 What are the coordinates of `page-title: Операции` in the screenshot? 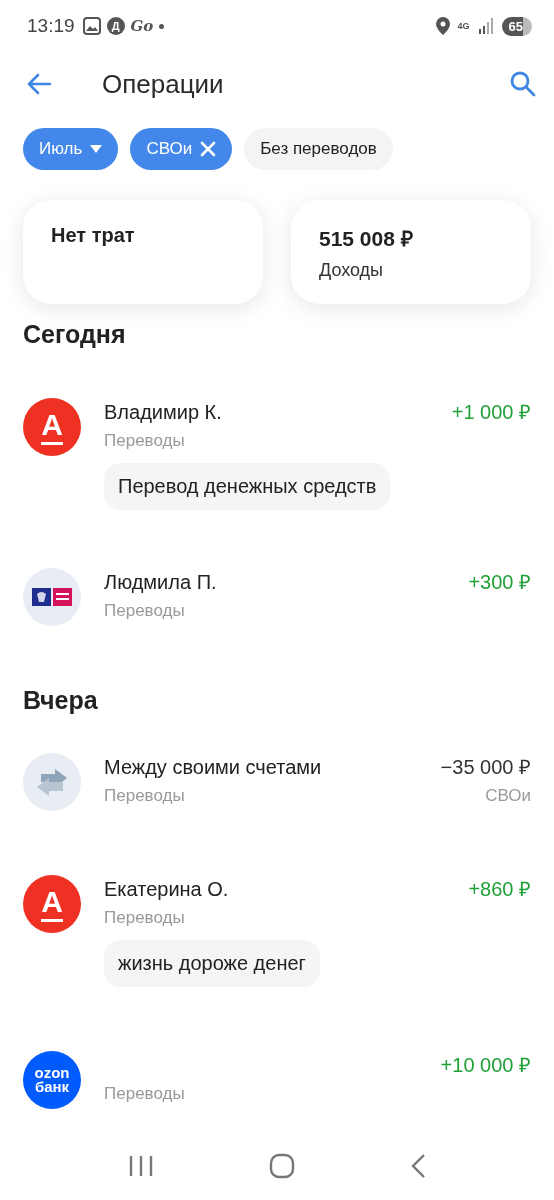 It's located at (163, 84).